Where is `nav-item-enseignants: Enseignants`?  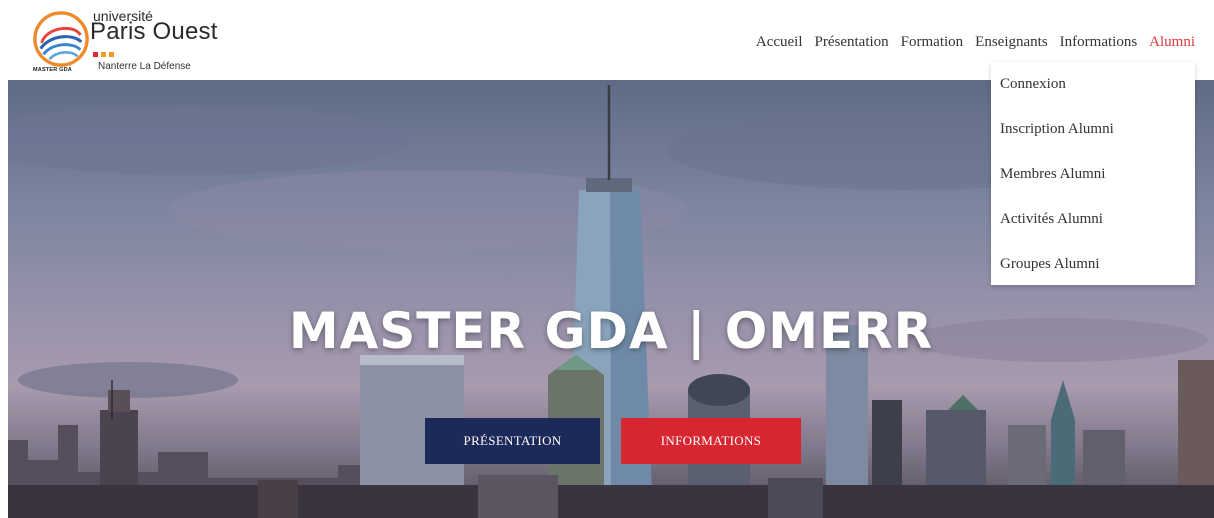
nav-item-enseignants: Enseignants is located at coordinates (1011, 42).